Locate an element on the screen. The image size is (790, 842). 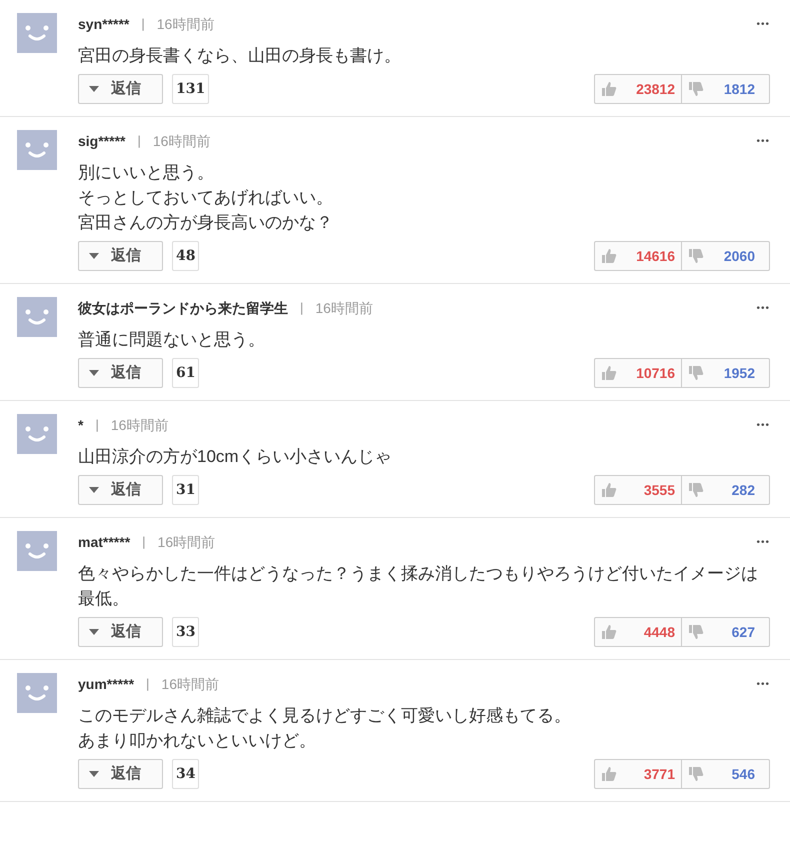
reply-count: 61 is located at coordinates (186, 373).